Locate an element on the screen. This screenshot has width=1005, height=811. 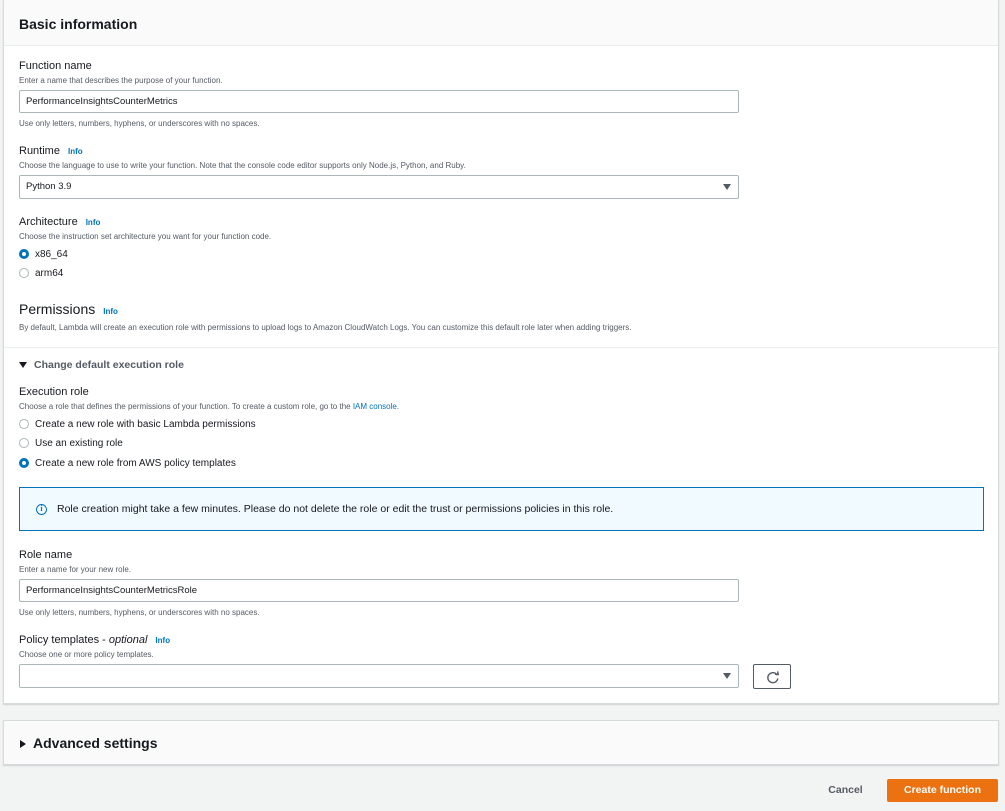
execution-role-option-label: Use an existing role is located at coordinates (79, 443).